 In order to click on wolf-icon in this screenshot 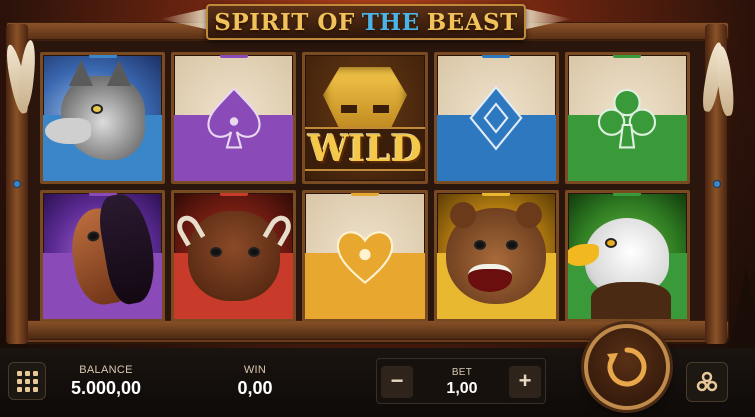, I will do `click(94, 110)`.